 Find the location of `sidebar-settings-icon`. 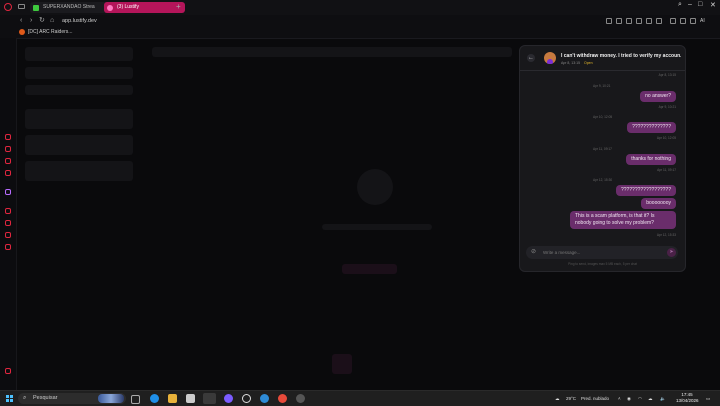

sidebar-settings-icon is located at coordinates (8, 247).